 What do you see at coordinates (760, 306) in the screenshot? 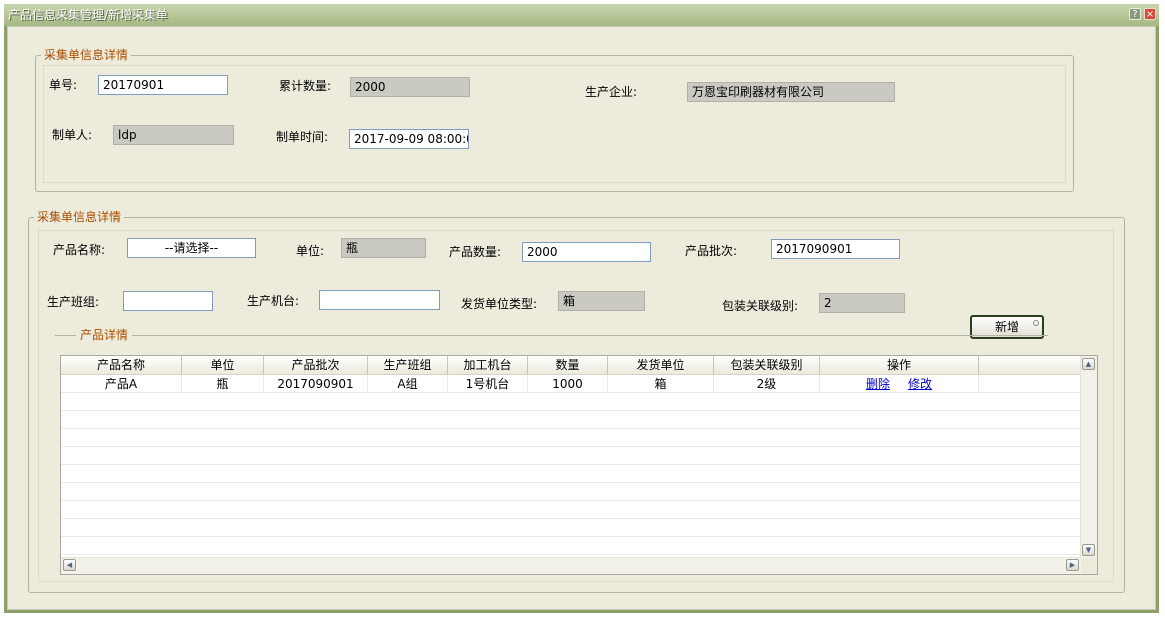
I see `pack-level-label: 包装关联级别:` at bounding box center [760, 306].